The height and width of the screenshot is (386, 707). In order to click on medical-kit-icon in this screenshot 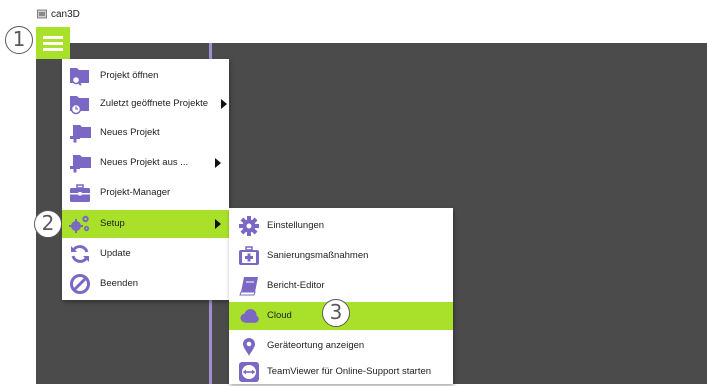, I will do `click(249, 255)`.